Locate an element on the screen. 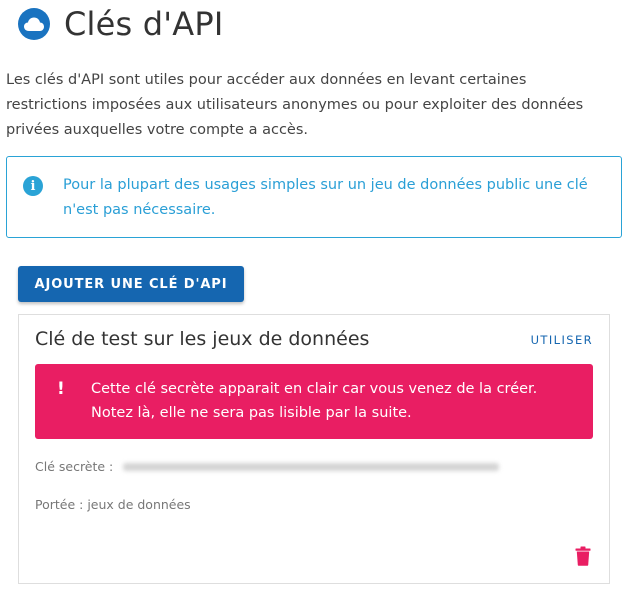 Image resolution: width=628 pixels, height=591 pixels. page-header: Clés d'API is located at coordinates (121, 24).